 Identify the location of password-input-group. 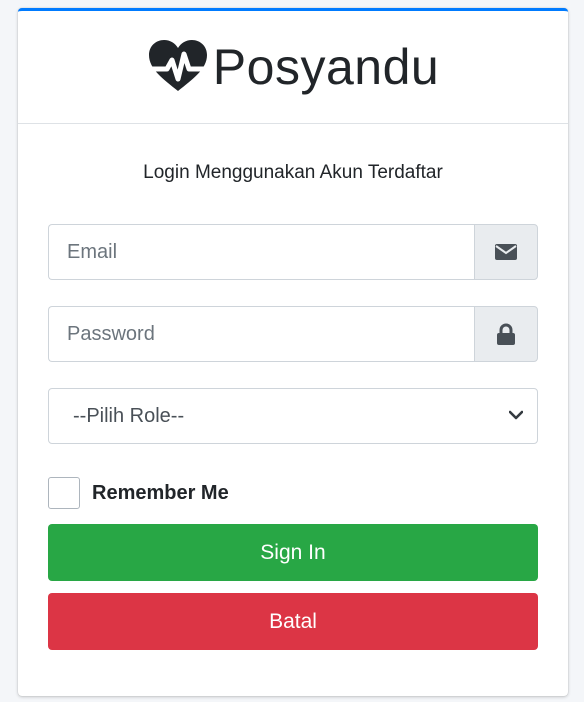
(293, 334).